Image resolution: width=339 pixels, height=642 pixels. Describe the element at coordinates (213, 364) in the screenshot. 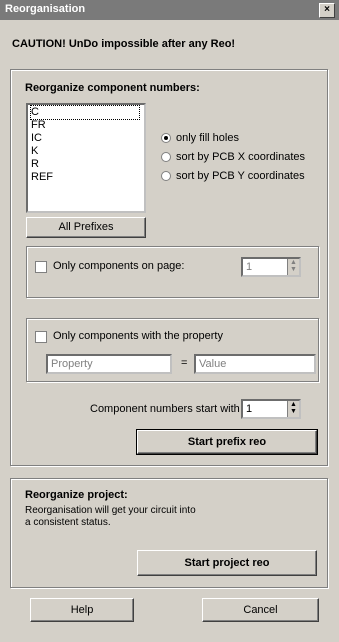

I see `value-placeholder: Value` at that location.